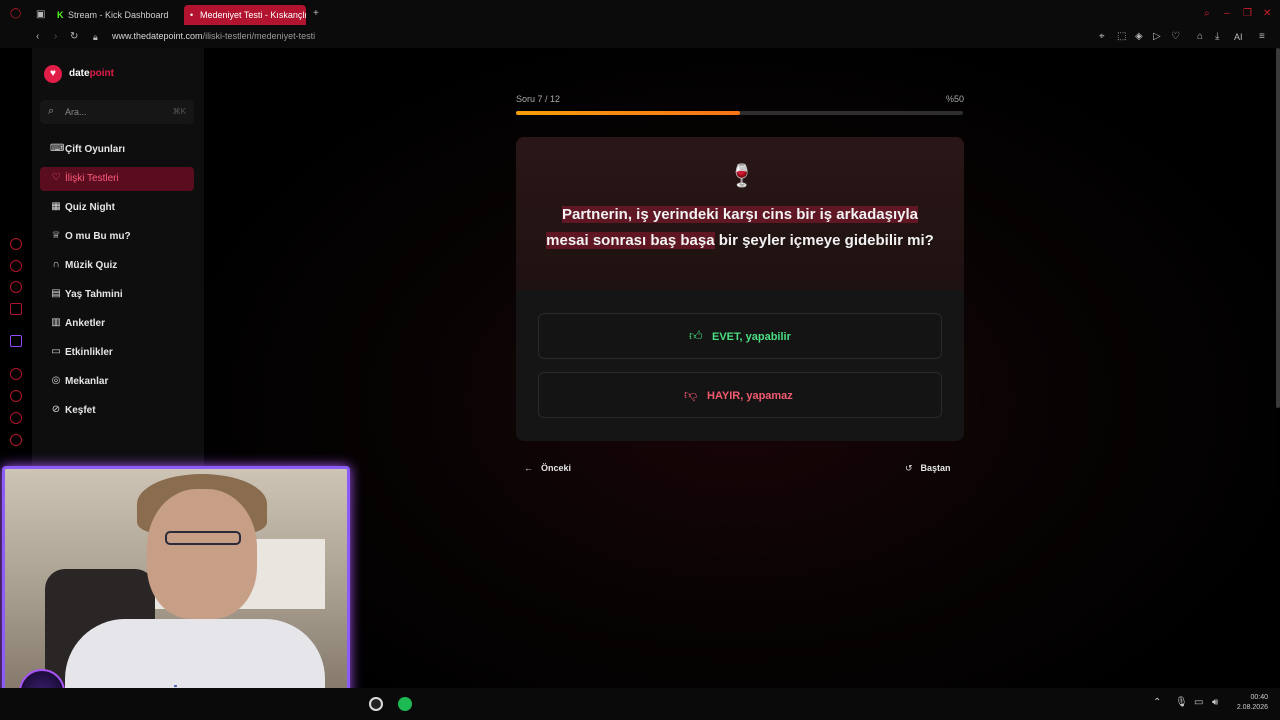  I want to click on trophy-icon: ♕, so click(56, 235).